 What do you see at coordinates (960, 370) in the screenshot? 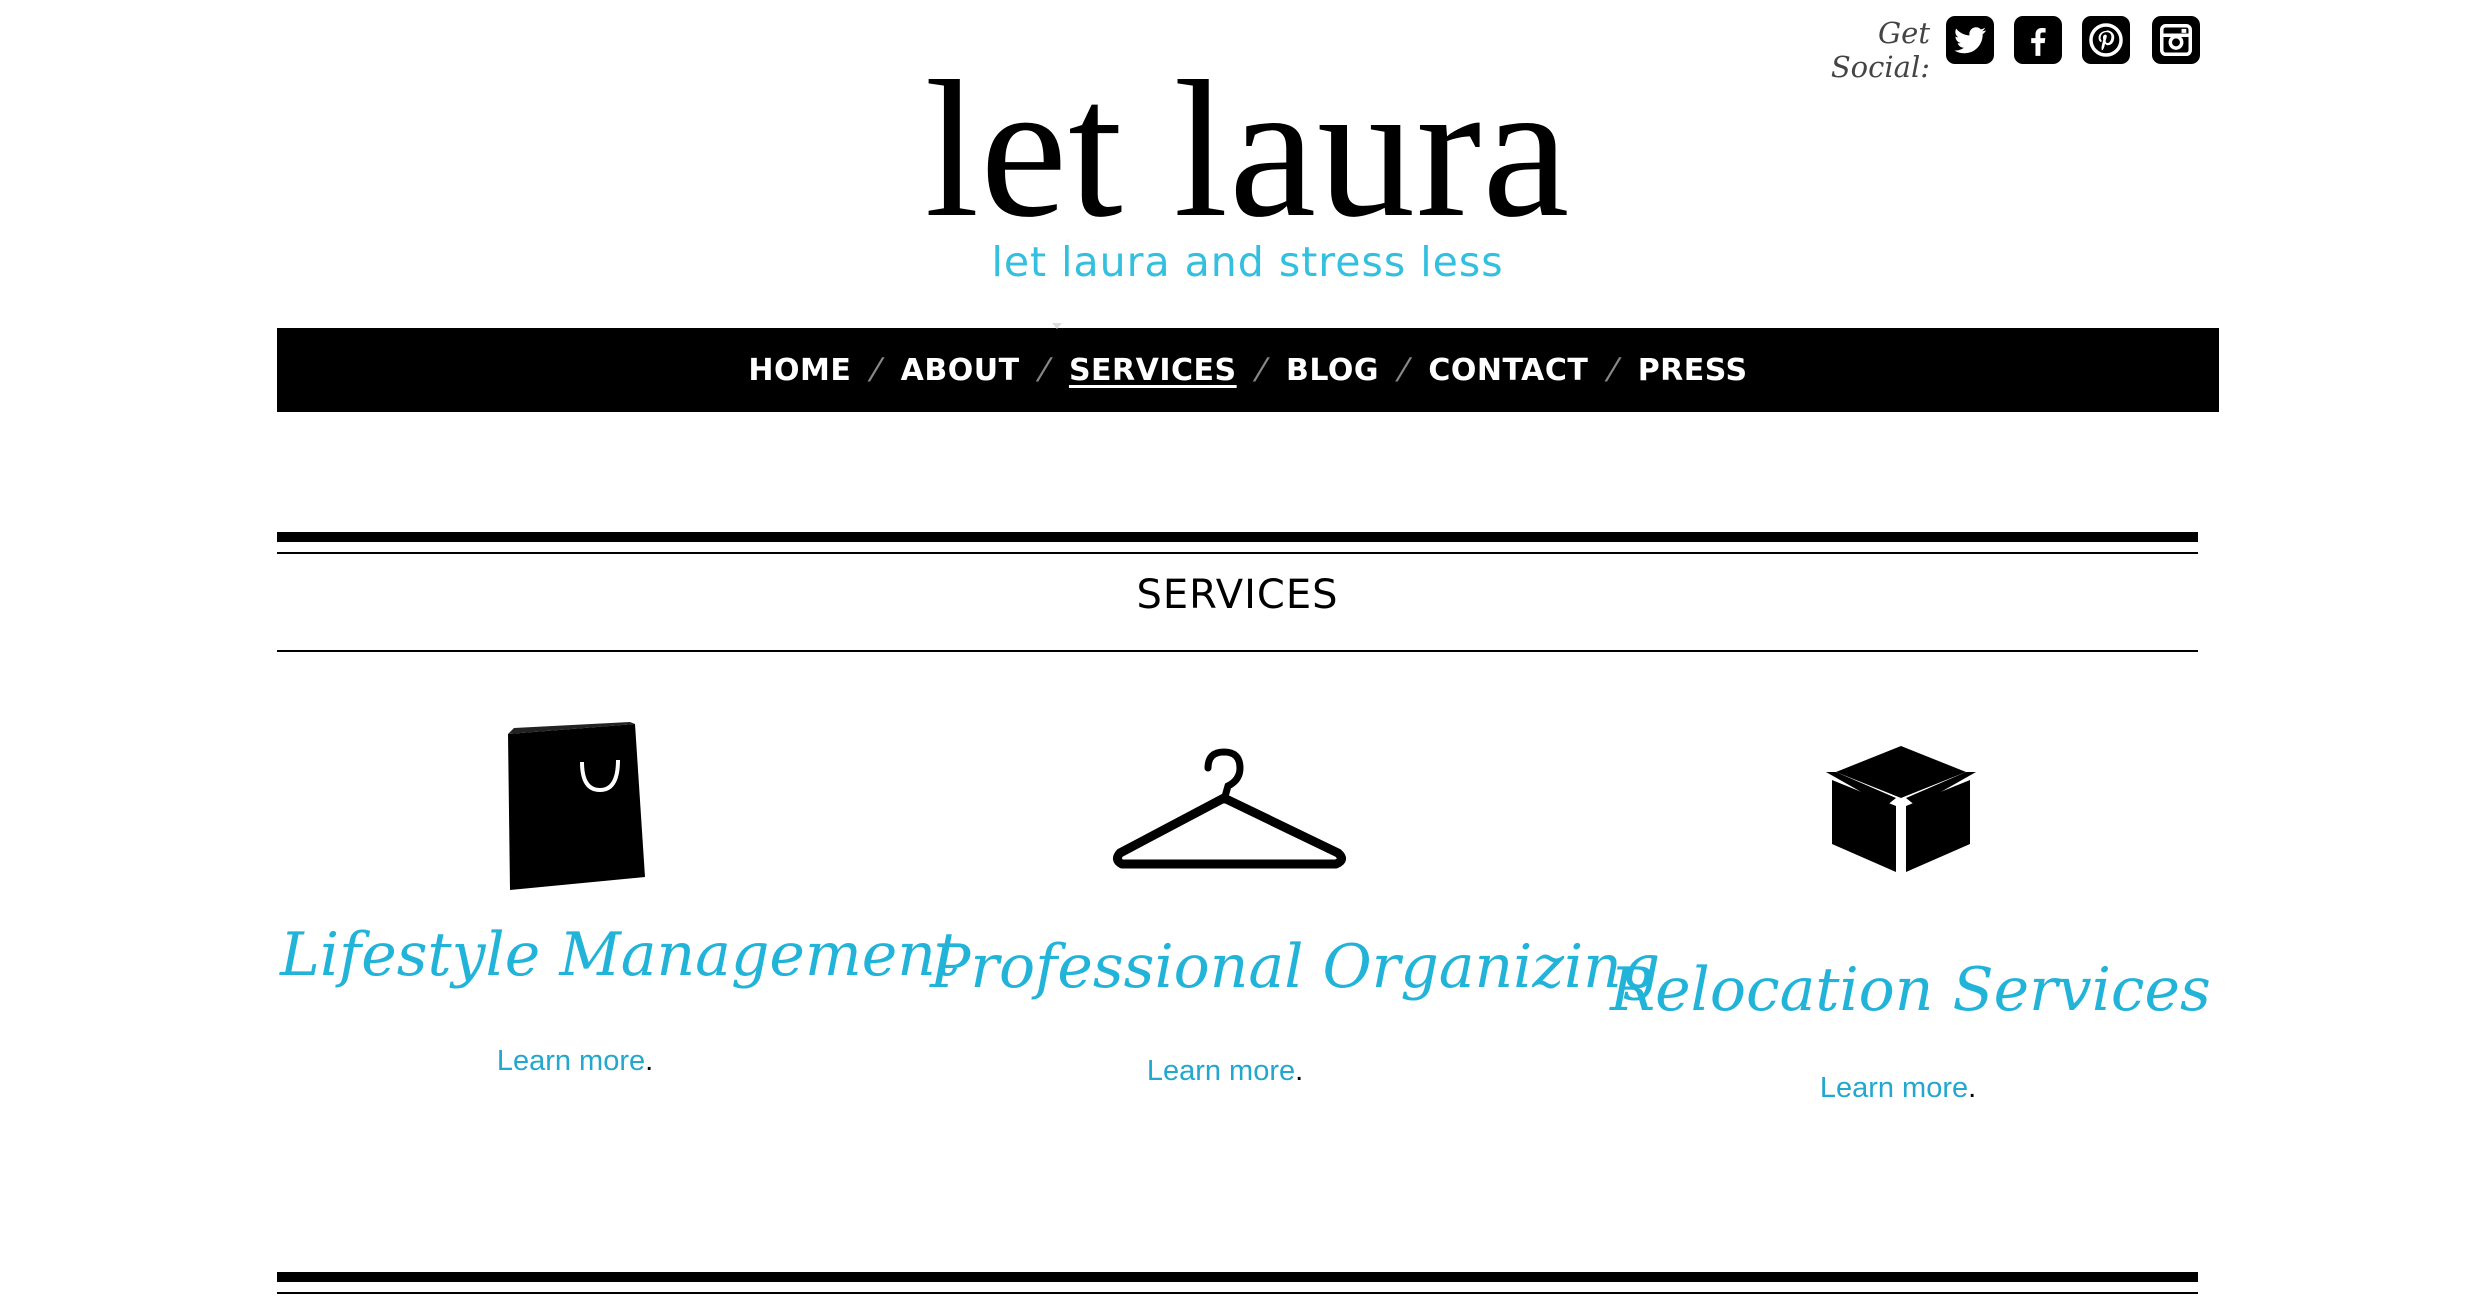
I see `nav-item-about: ABOUT` at bounding box center [960, 370].